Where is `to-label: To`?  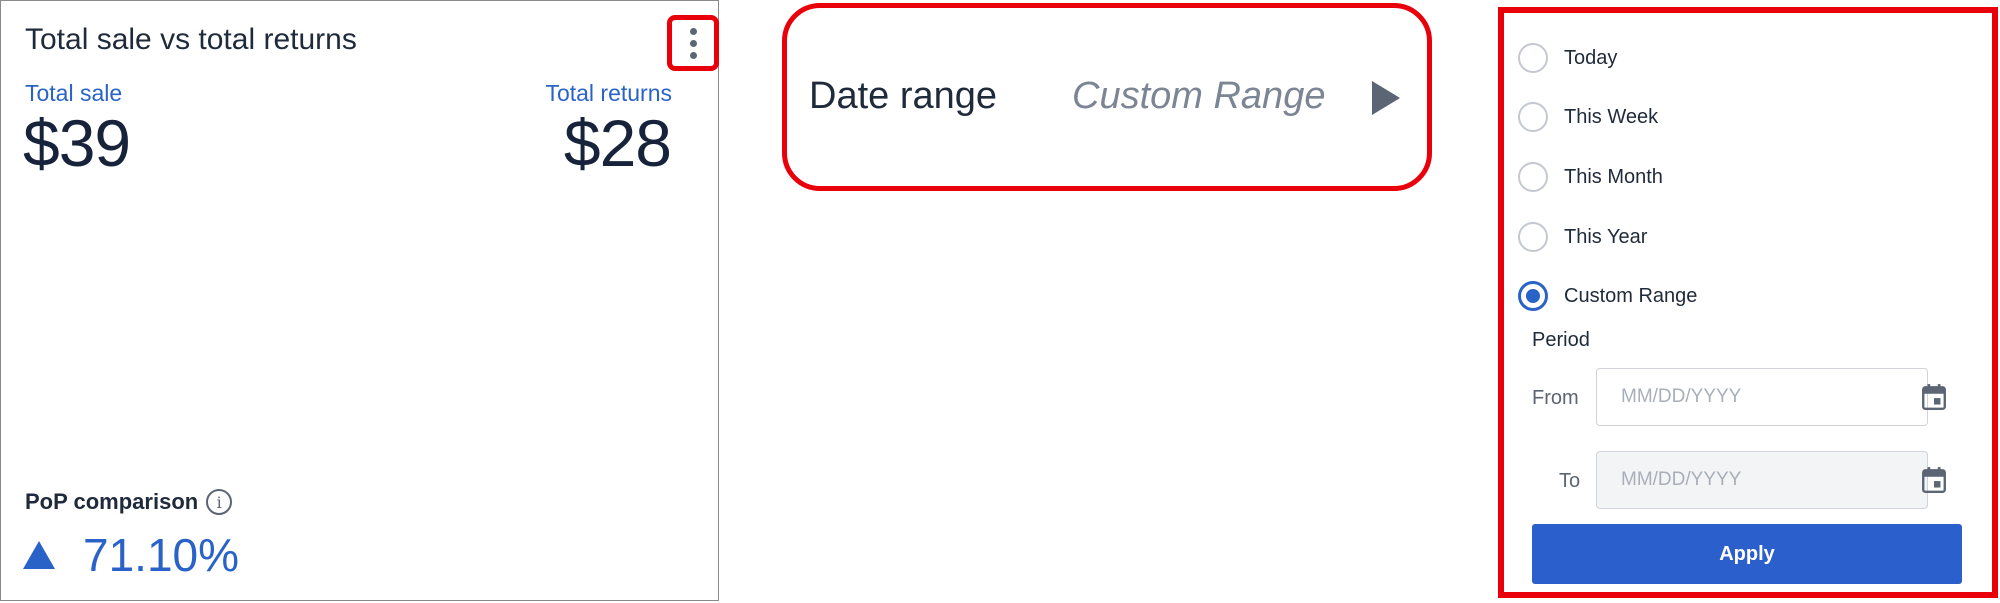 to-label: To is located at coordinates (1570, 481).